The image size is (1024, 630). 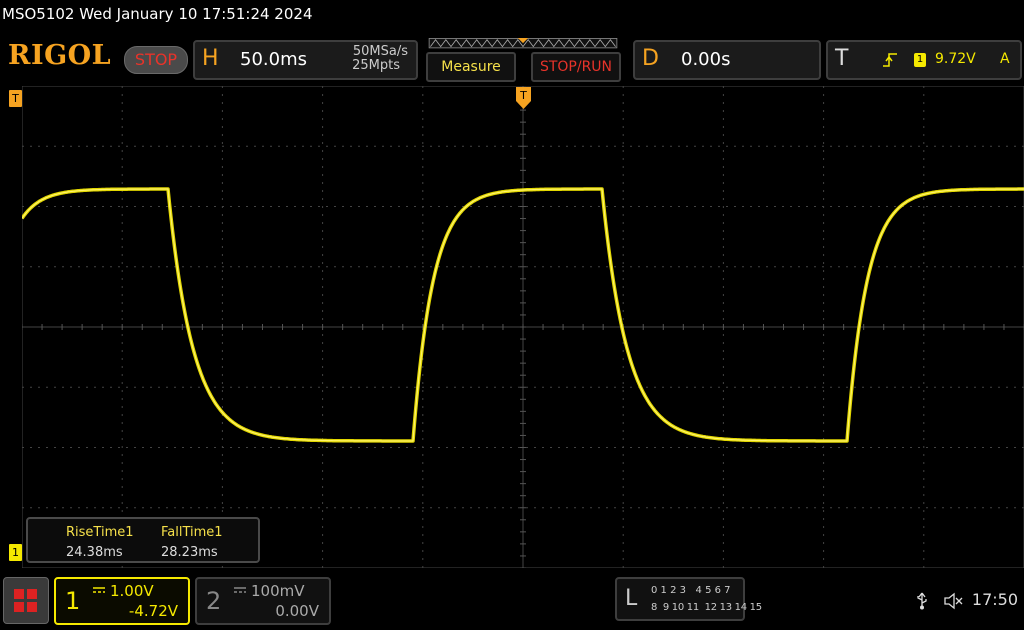 I want to click on trigger-mode: A, so click(x=1005, y=59).